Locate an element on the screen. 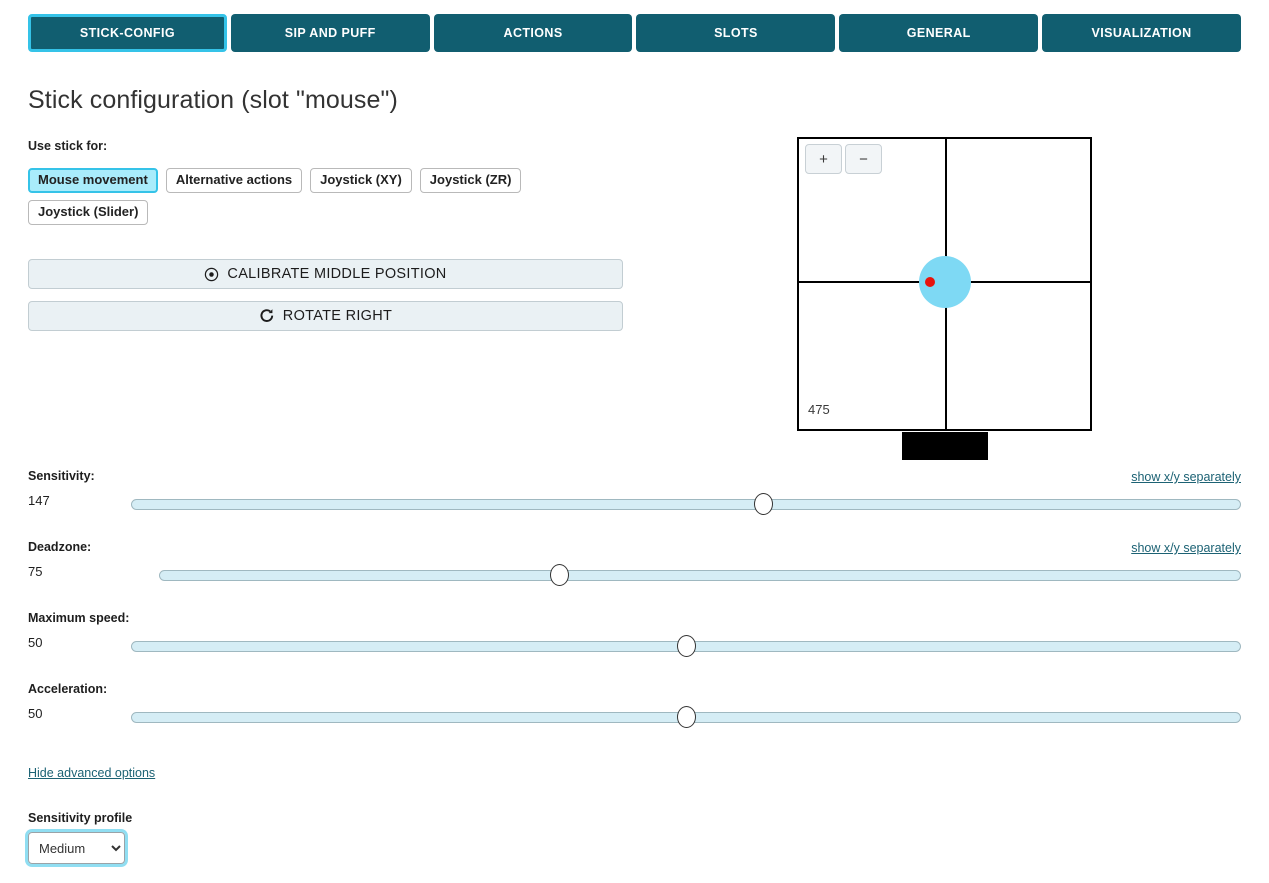 Image resolution: width=1269 pixels, height=883 pixels. visualization-zoom-controls: + − is located at coordinates (843, 159).